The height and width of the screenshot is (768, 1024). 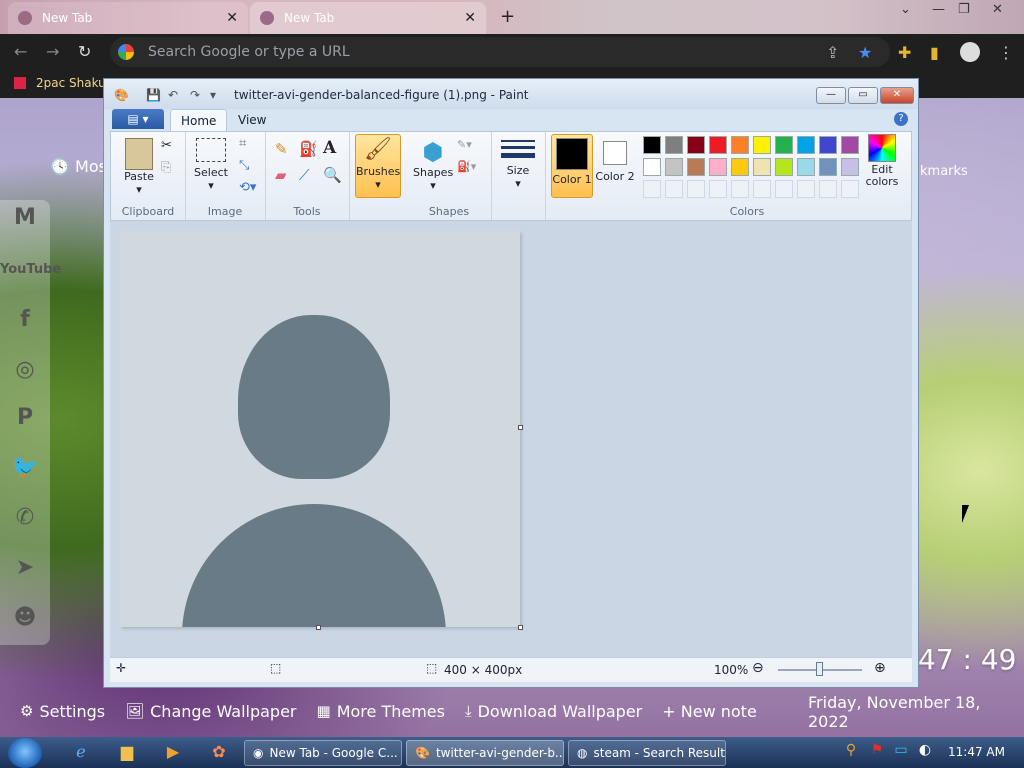 What do you see at coordinates (166, 145) in the screenshot?
I see `cut-icon: ✂` at bounding box center [166, 145].